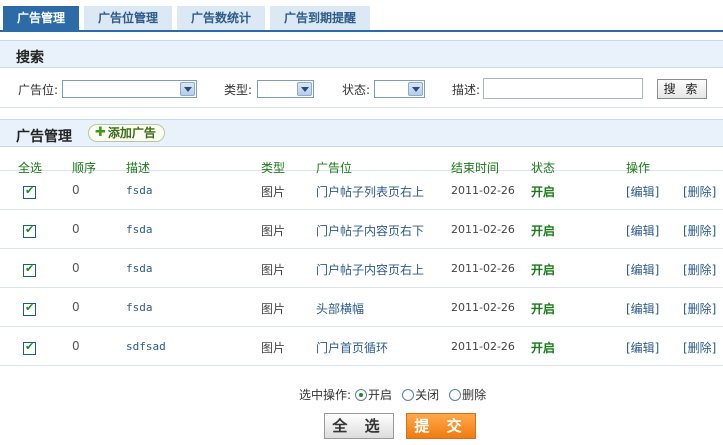  What do you see at coordinates (408, 394) in the screenshot?
I see `radio-disable` at bounding box center [408, 394].